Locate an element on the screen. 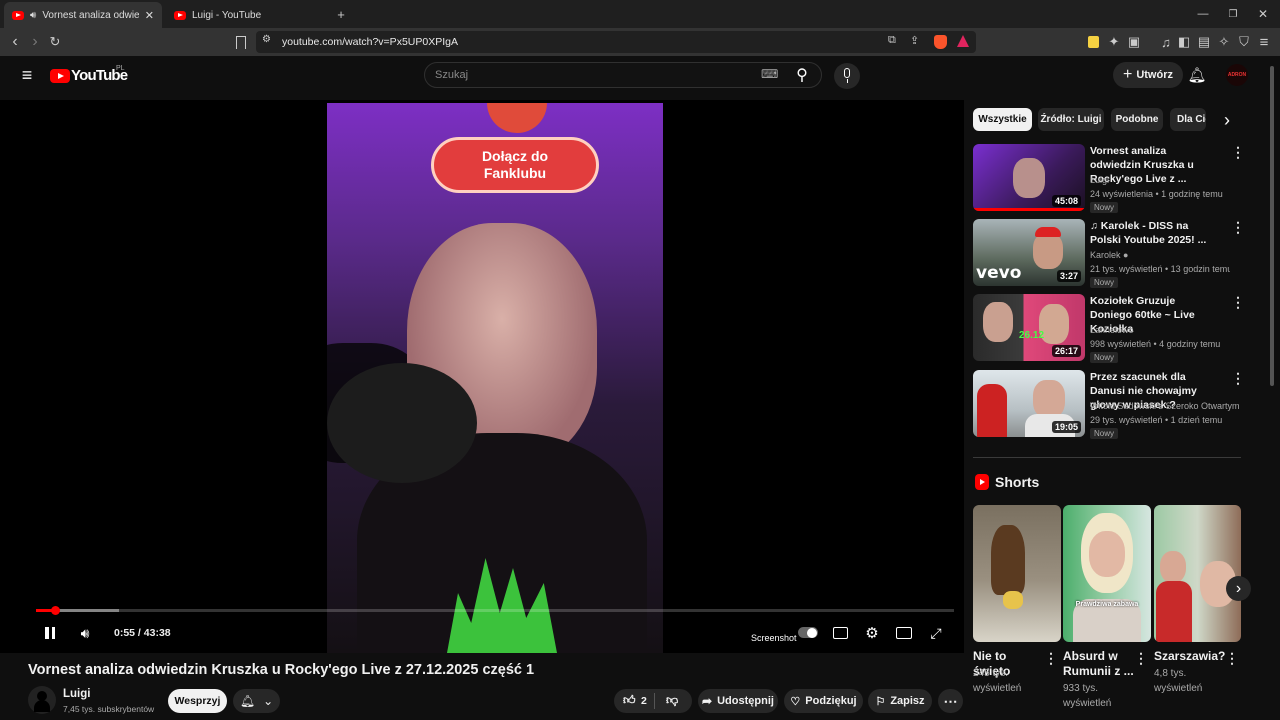 The width and height of the screenshot is (1280, 720). rec-meta: 21 tys. wyświetleń • 13 godzin temu is located at coordinates (1160, 269).